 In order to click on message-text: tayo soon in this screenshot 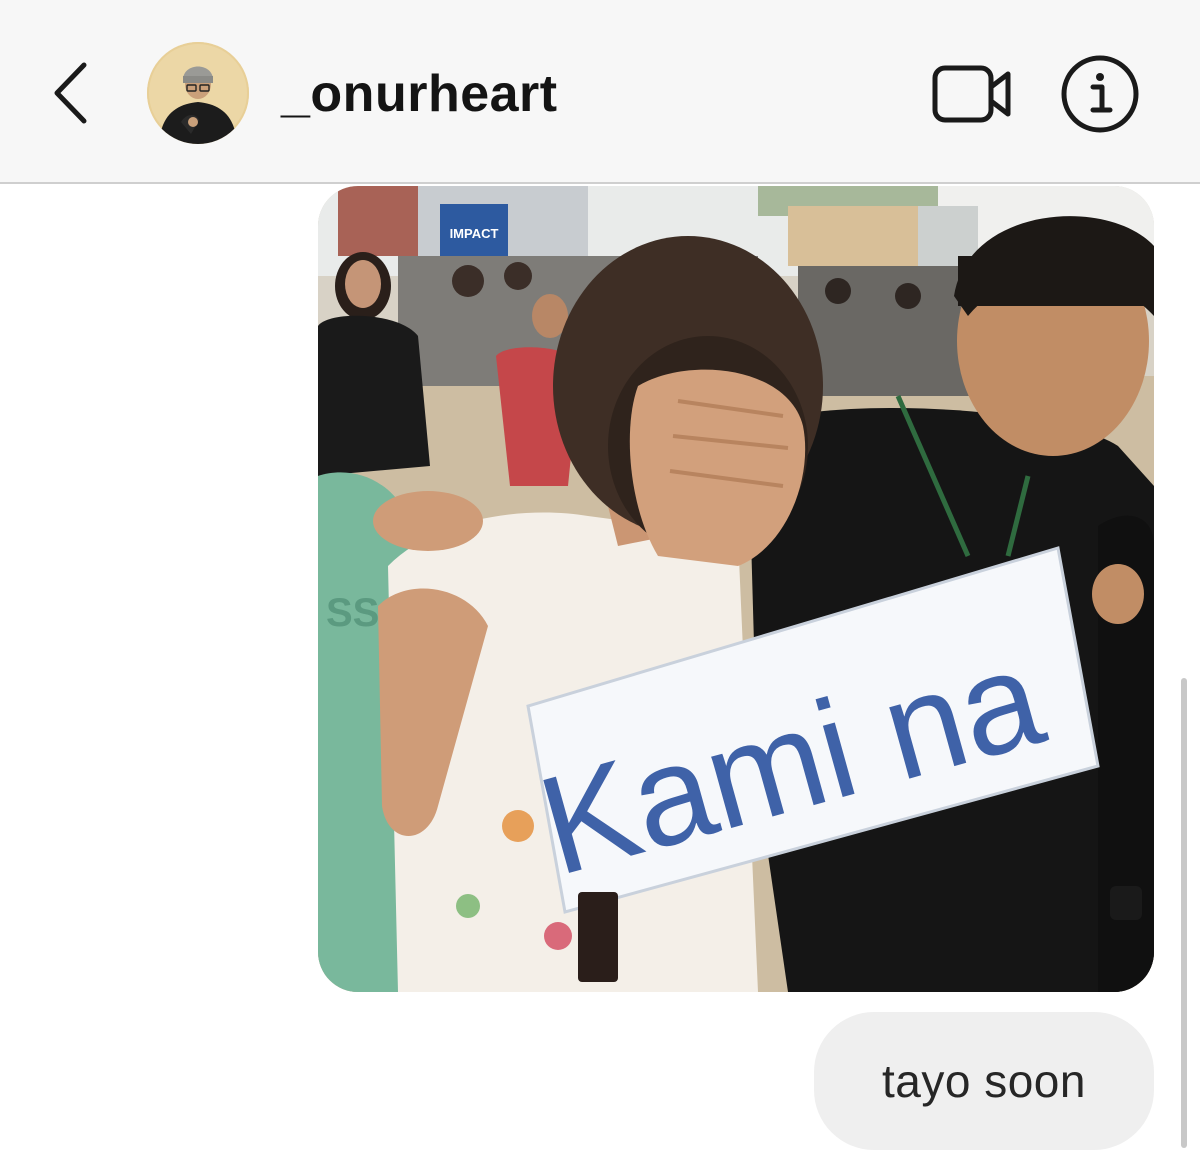, I will do `click(984, 1081)`.